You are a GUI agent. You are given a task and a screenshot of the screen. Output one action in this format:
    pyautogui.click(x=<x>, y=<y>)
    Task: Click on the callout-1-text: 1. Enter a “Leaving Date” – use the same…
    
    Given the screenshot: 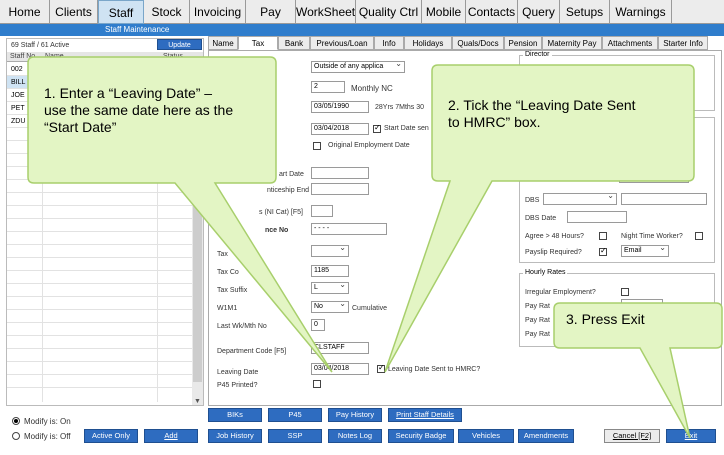 What is the action you would take?
    pyautogui.click(x=139, y=110)
    